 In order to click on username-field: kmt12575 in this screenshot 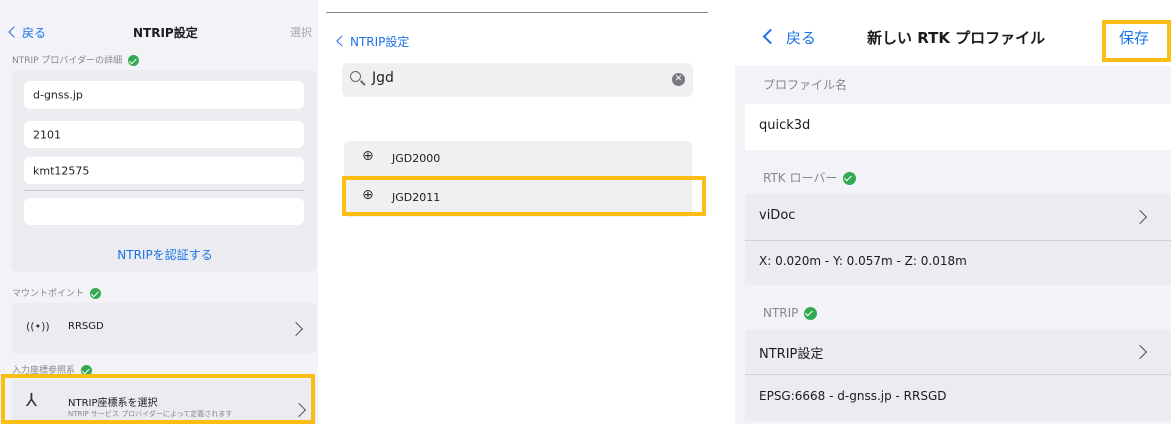, I will do `click(164, 170)`.